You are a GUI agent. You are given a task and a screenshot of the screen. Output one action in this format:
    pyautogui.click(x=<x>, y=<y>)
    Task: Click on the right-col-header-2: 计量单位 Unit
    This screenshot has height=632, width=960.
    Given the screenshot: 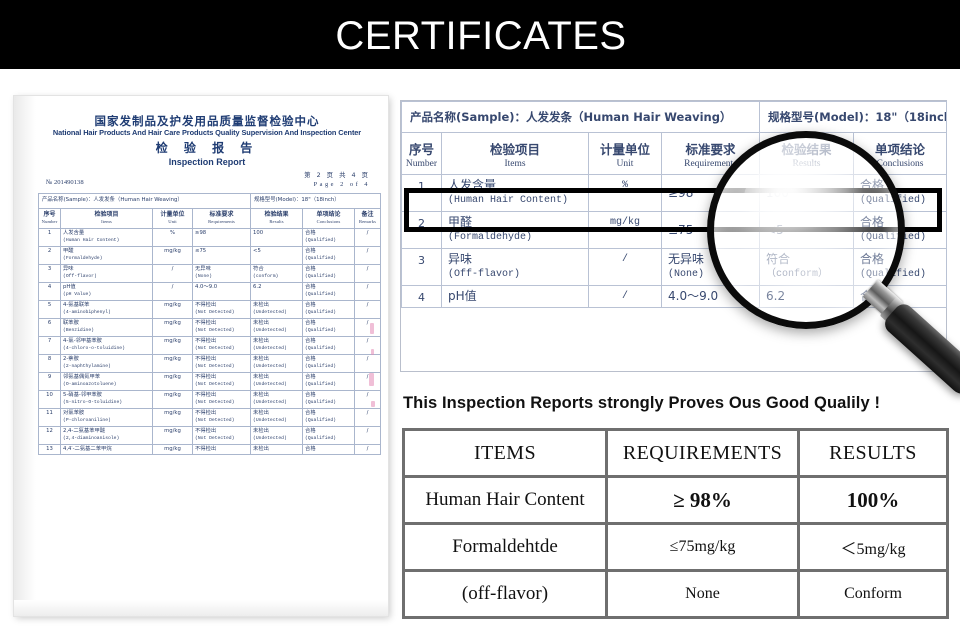 What is the action you would take?
    pyautogui.click(x=625, y=153)
    